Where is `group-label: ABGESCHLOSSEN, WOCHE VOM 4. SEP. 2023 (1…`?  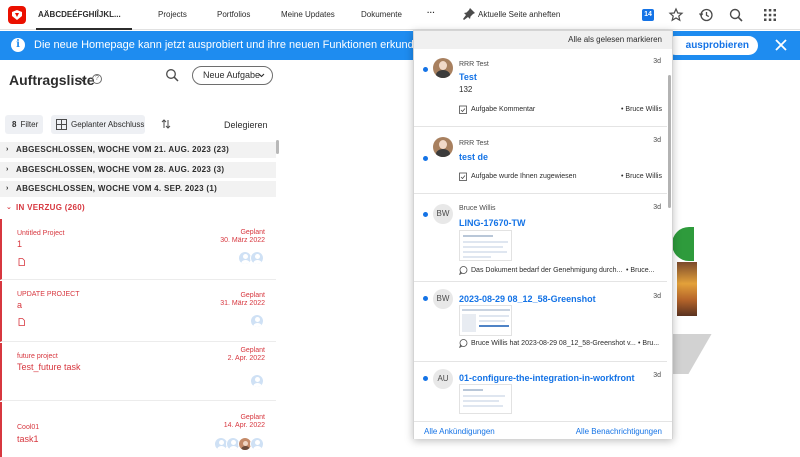 group-label: ABGESCHLOSSEN, WOCHE VOM 4. SEP. 2023 (1… is located at coordinates (117, 188).